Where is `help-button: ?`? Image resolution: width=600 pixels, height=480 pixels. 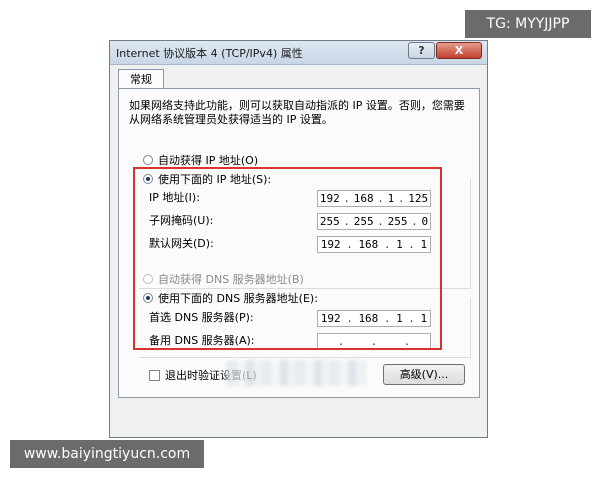 help-button: ? is located at coordinates (421, 50).